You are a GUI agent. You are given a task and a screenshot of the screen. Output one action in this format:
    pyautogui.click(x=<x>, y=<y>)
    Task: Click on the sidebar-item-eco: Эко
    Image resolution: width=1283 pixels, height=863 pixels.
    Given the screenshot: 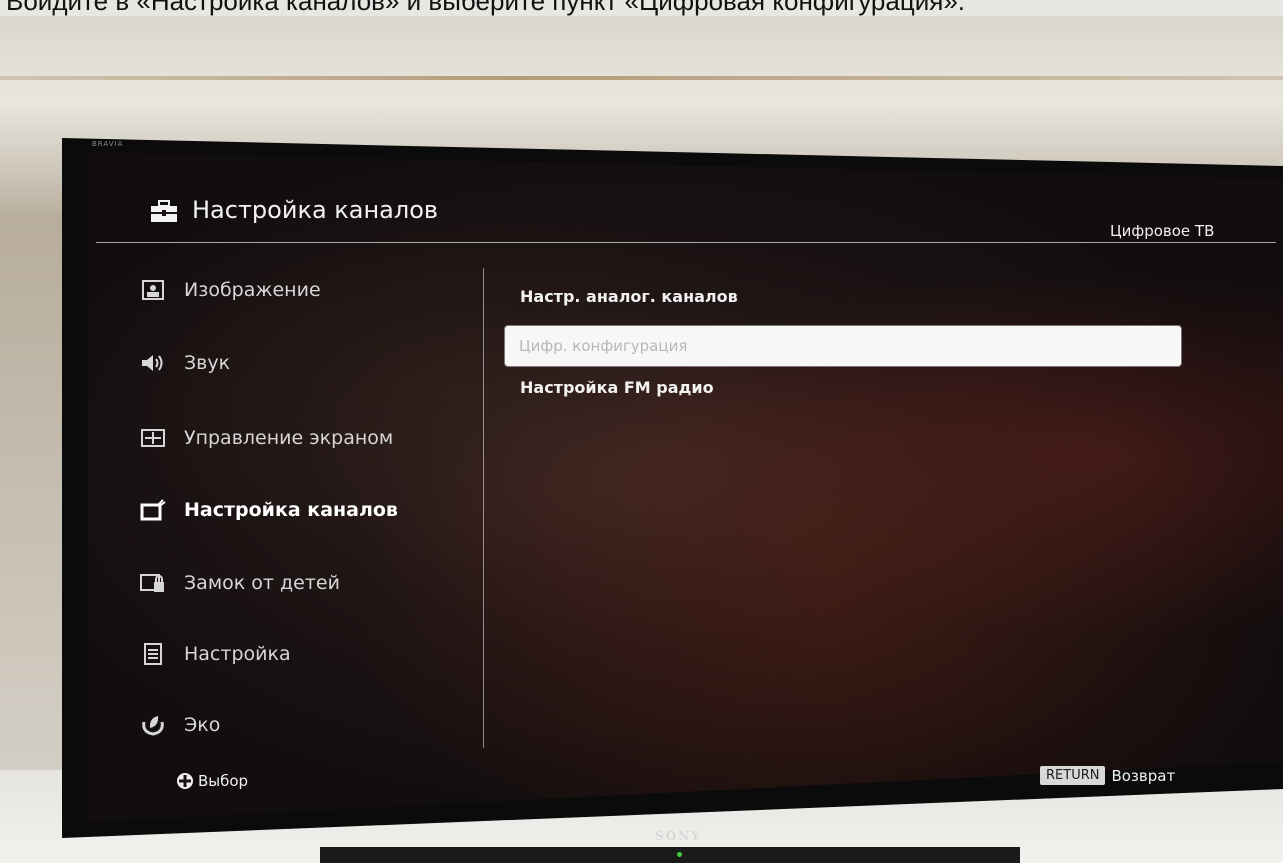 What is the action you would take?
    pyautogui.click(x=180, y=725)
    